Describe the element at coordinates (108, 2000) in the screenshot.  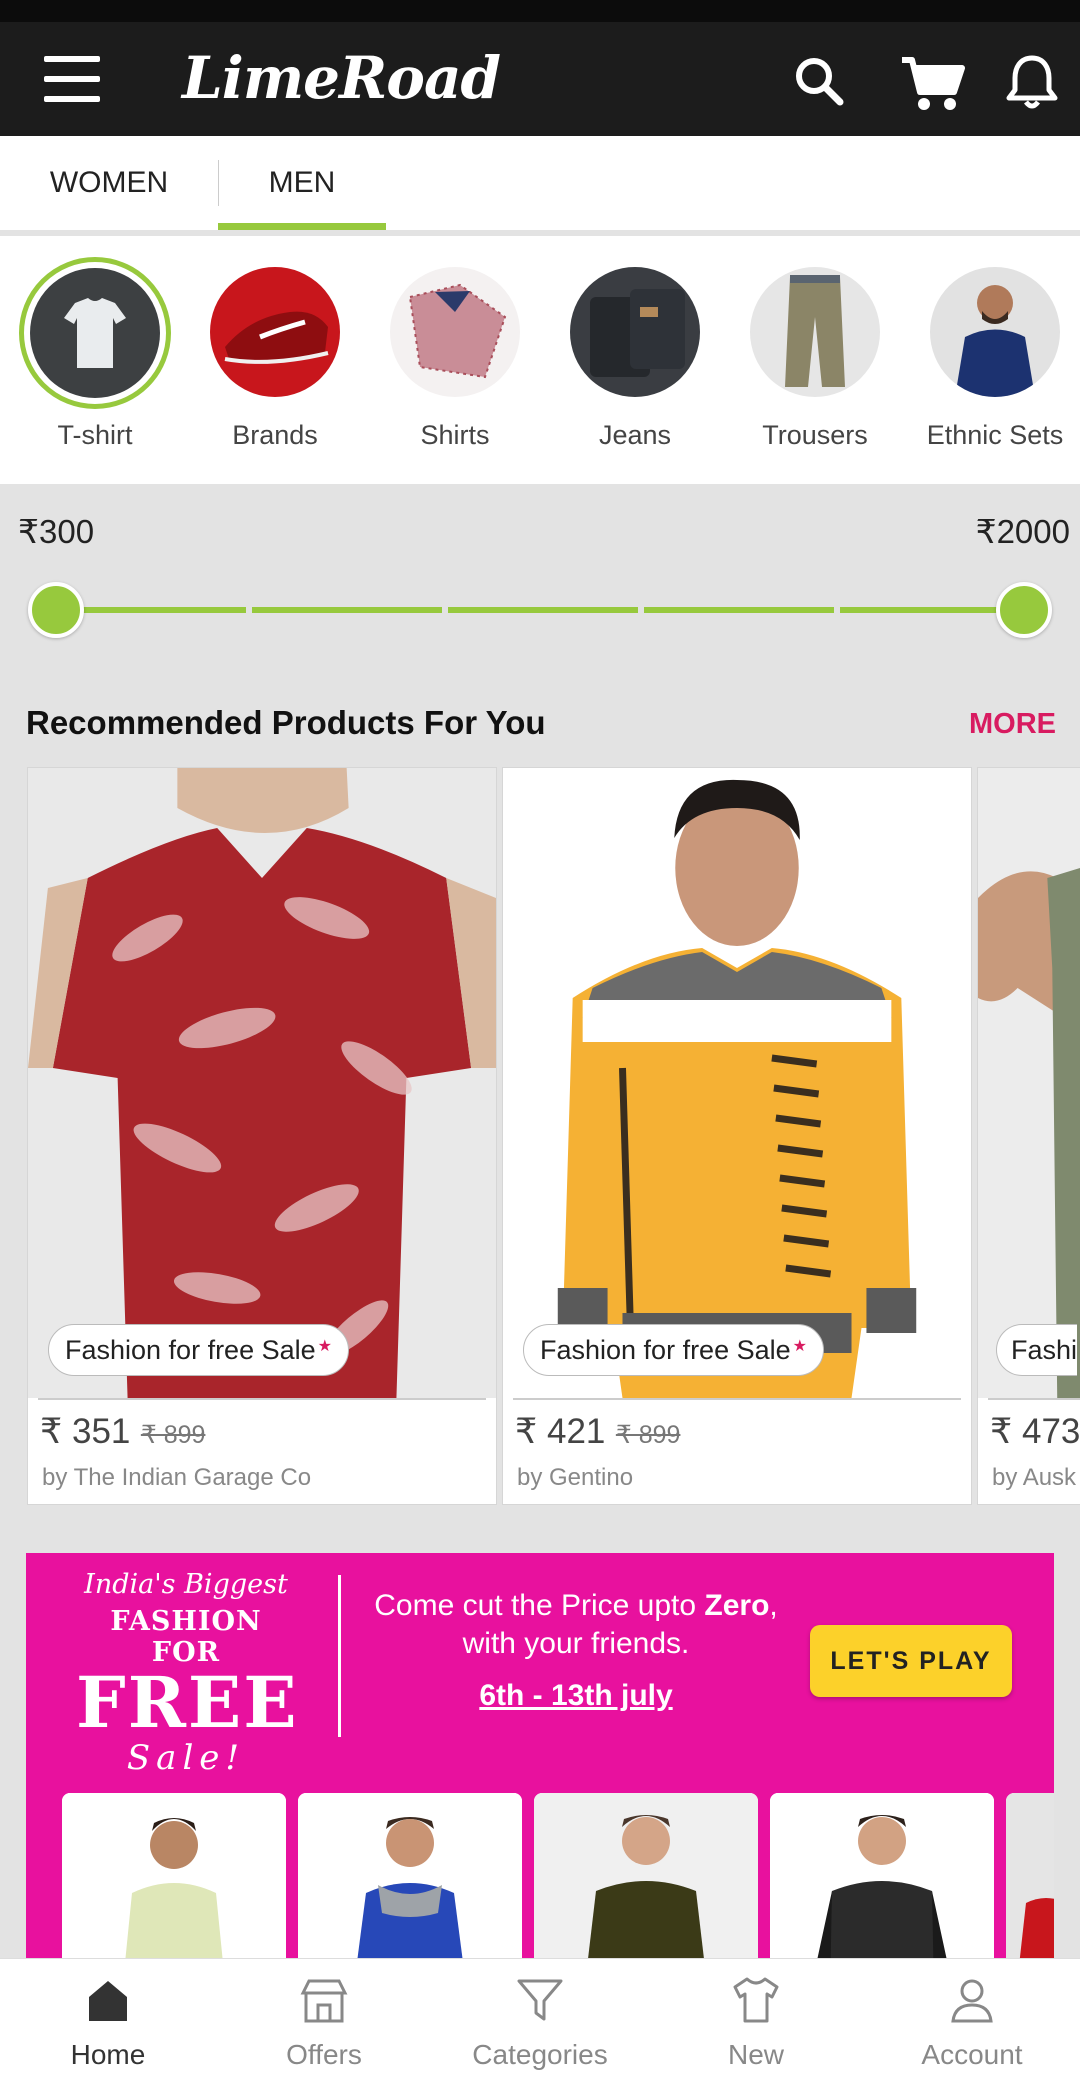
I see `home-icon` at that location.